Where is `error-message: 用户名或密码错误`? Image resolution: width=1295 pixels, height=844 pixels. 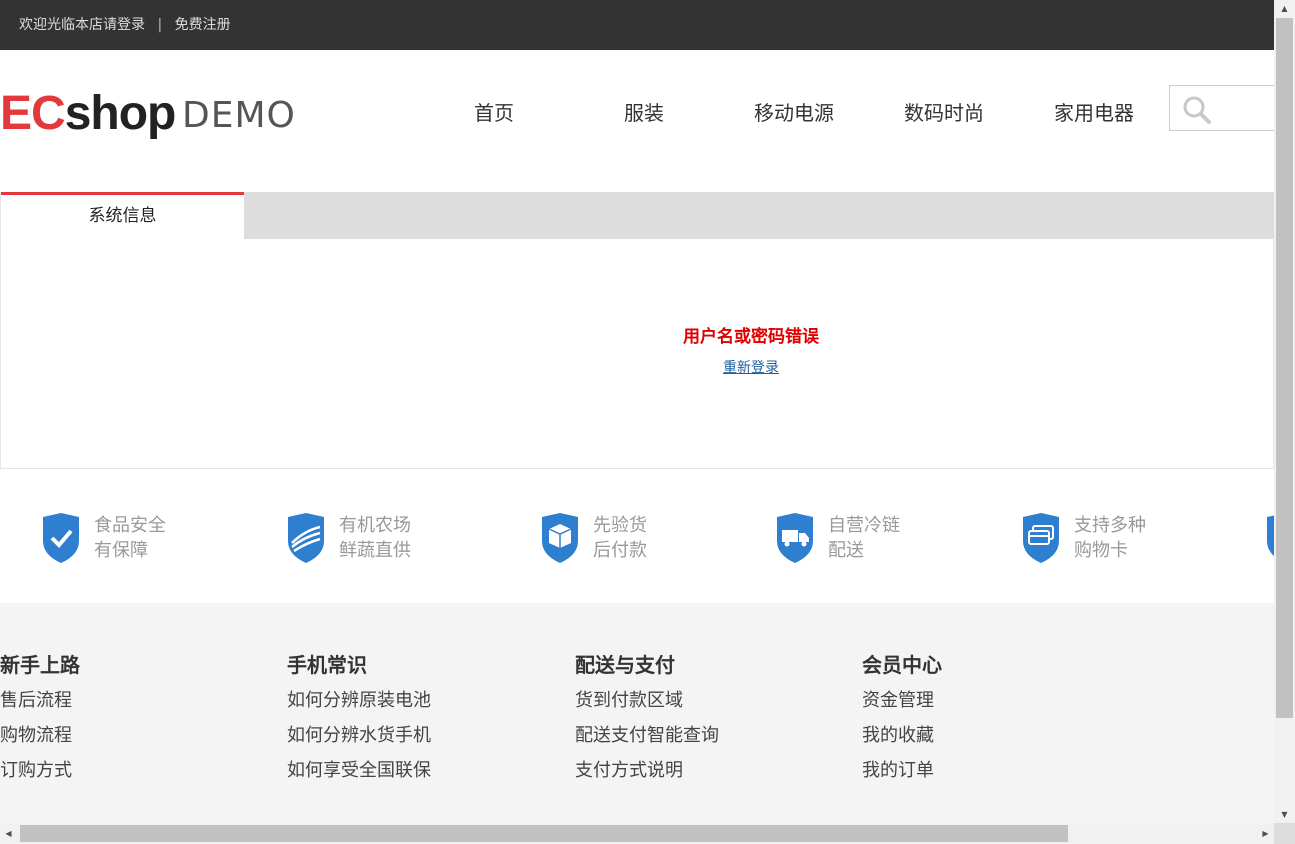
error-message: 用户名或密码错误 is located at coordinates (751, 337).